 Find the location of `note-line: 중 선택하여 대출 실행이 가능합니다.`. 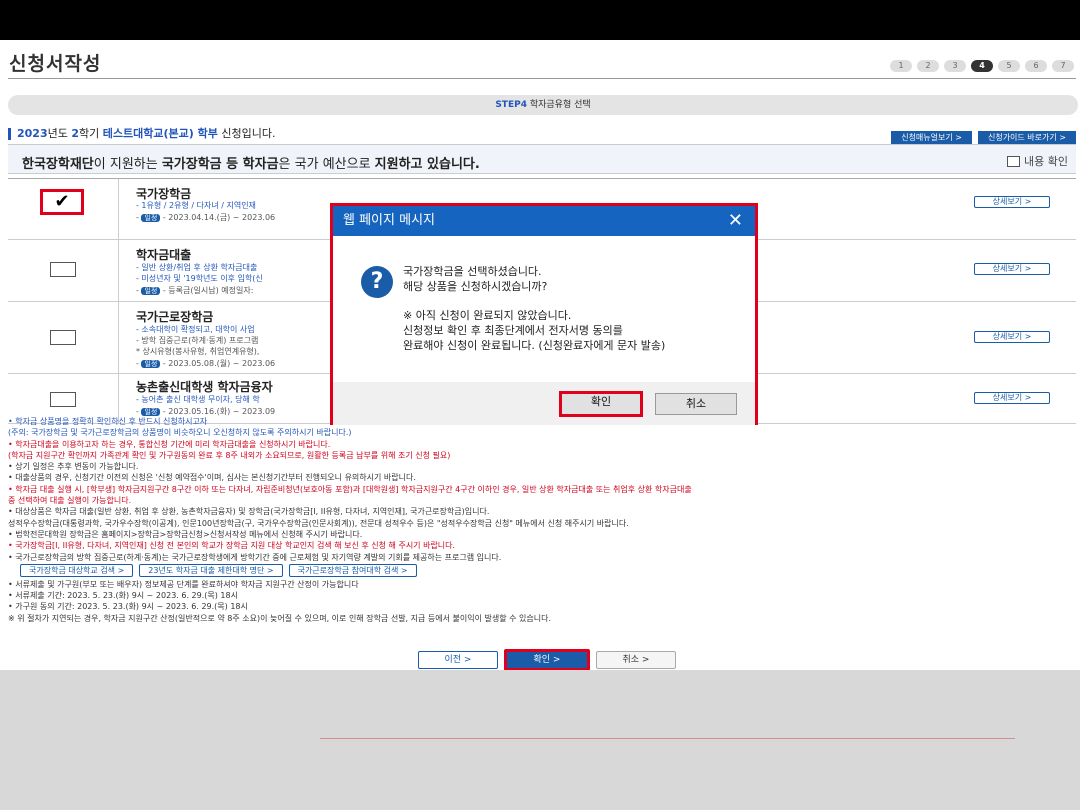

note-line: 중 선택하여 대출 실행이 가능합니다. is located at coordinates (70, 501).